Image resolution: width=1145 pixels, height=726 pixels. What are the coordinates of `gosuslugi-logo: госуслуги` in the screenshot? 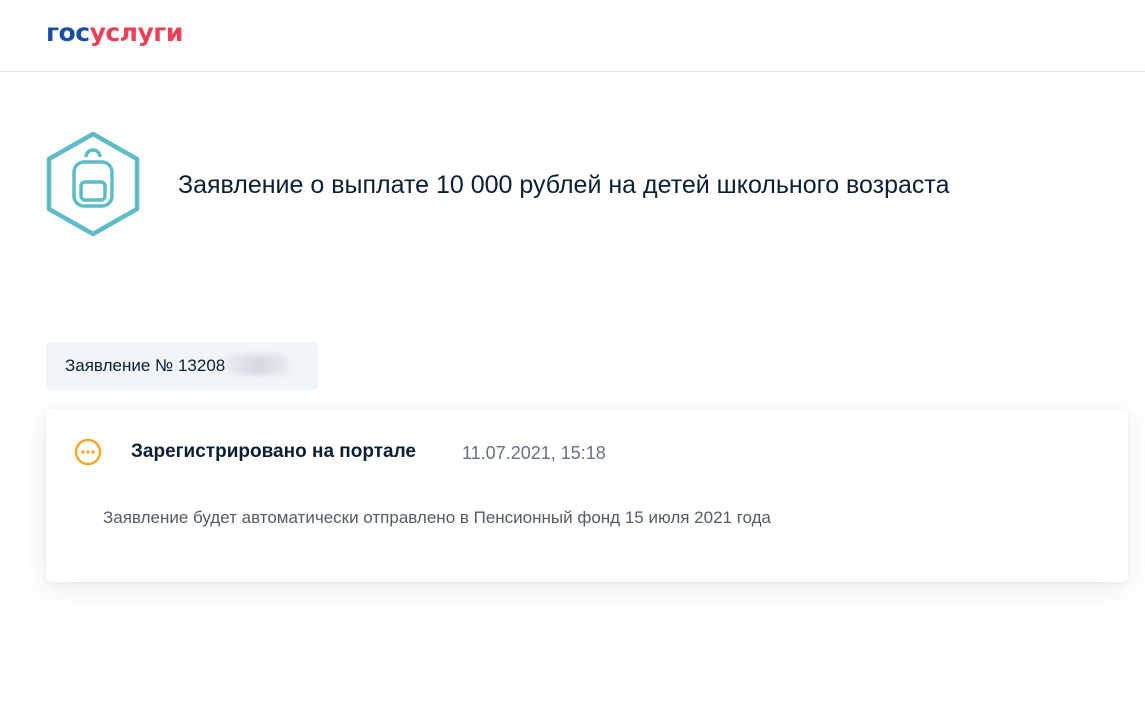 It's located at (114, 33).